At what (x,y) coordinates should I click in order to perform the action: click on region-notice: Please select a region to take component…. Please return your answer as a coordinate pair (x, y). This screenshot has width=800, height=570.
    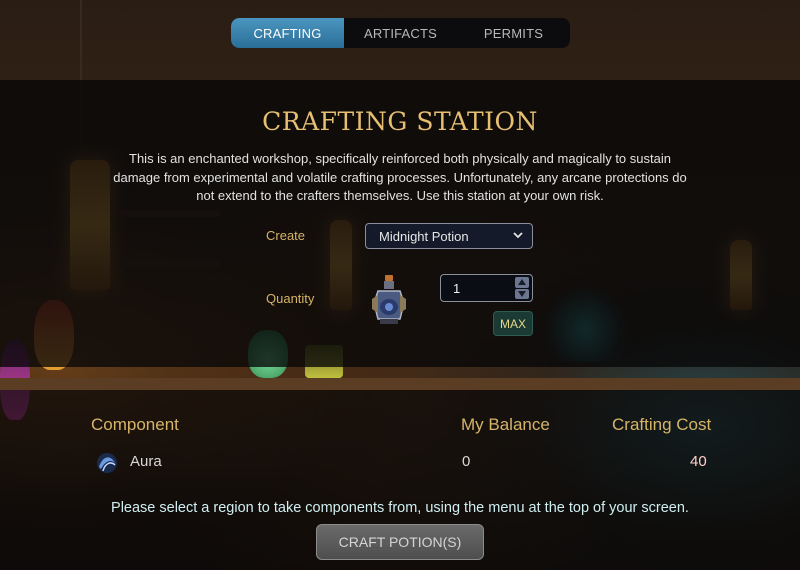
    Looking at the image, I should click on (400, 508).